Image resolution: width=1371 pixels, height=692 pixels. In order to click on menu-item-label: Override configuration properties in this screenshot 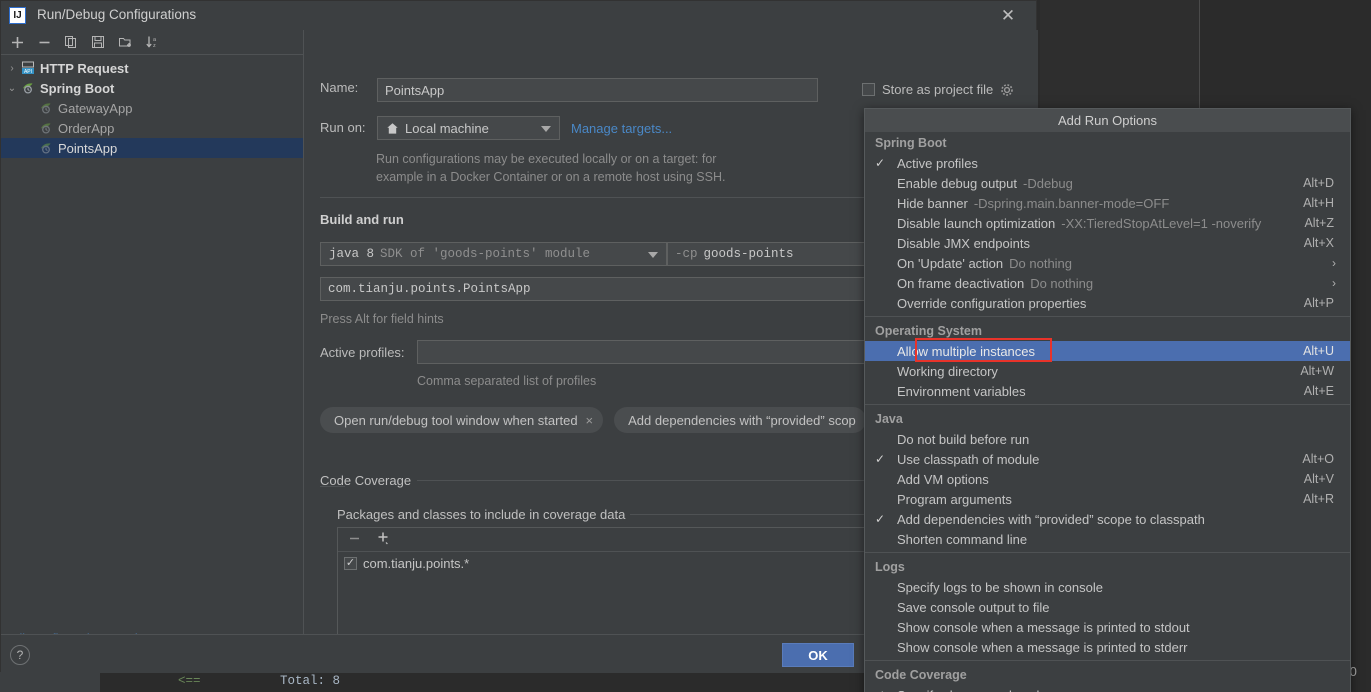, I will do `click(992, 303)`.